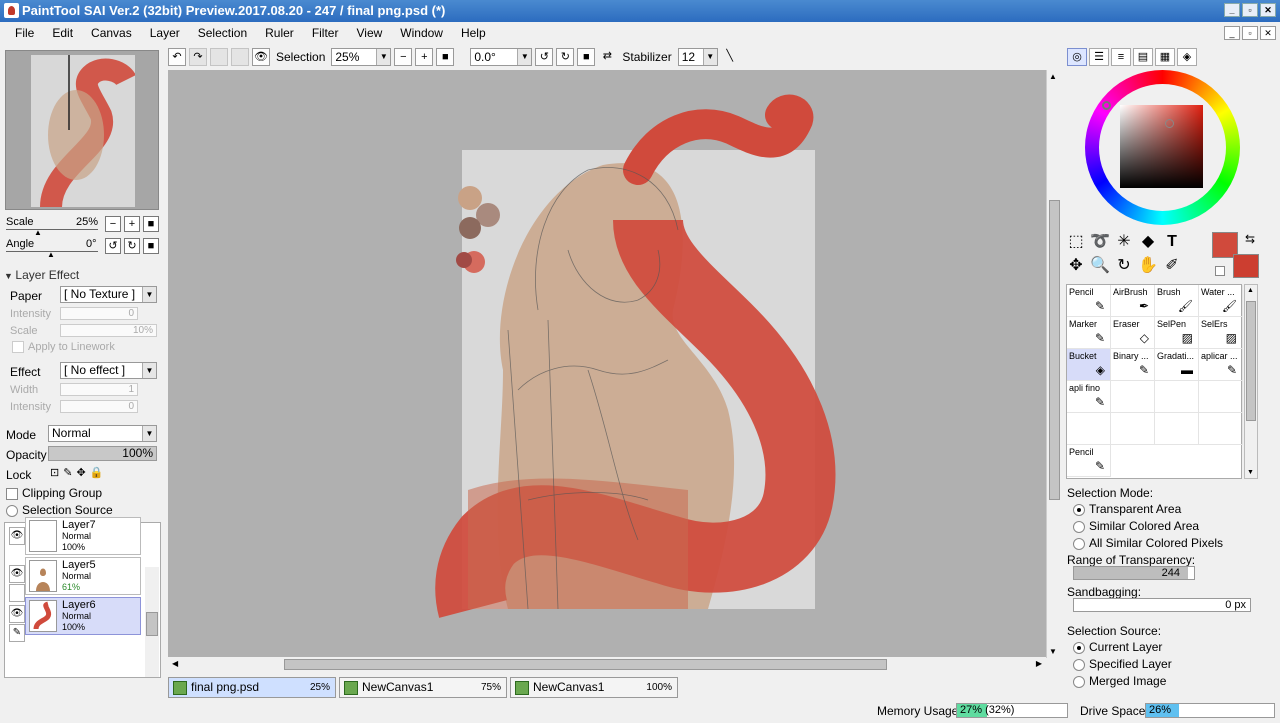 This screenshot has height=723, width=1280. What do you see at coordinates (1221, 301) in the screenshot?
I see `brush-water: Water ... 🖌` at bounding box center [1221, 301].